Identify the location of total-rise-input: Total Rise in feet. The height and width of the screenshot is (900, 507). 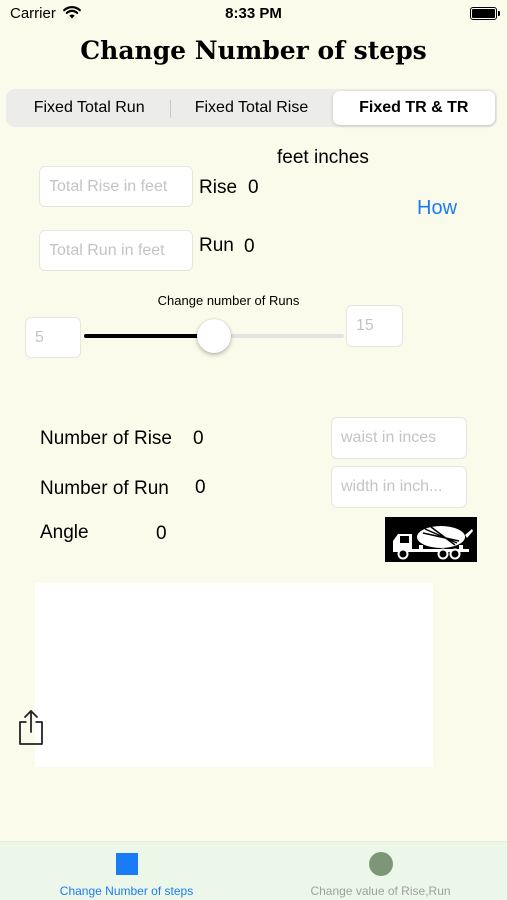
(116, 186).